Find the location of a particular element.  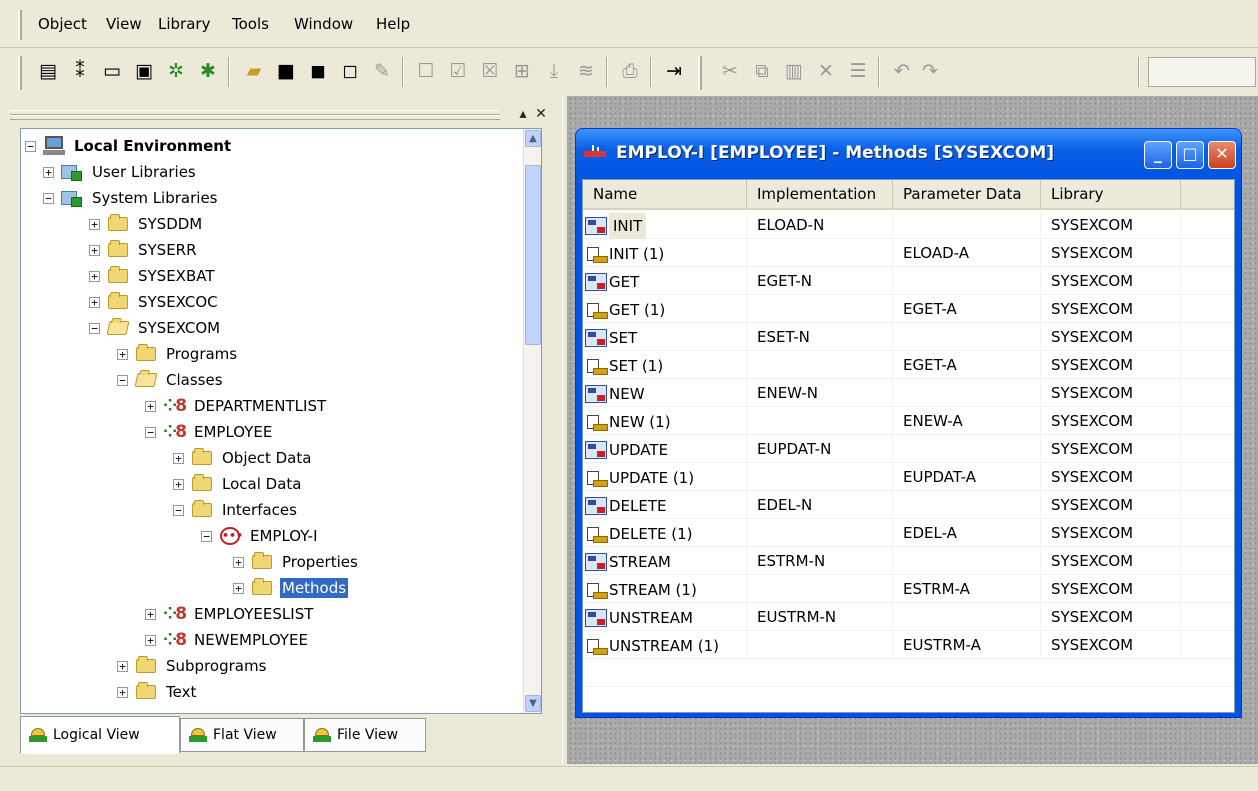

tree-node-text: + Text is located at coordinates (157, 692).